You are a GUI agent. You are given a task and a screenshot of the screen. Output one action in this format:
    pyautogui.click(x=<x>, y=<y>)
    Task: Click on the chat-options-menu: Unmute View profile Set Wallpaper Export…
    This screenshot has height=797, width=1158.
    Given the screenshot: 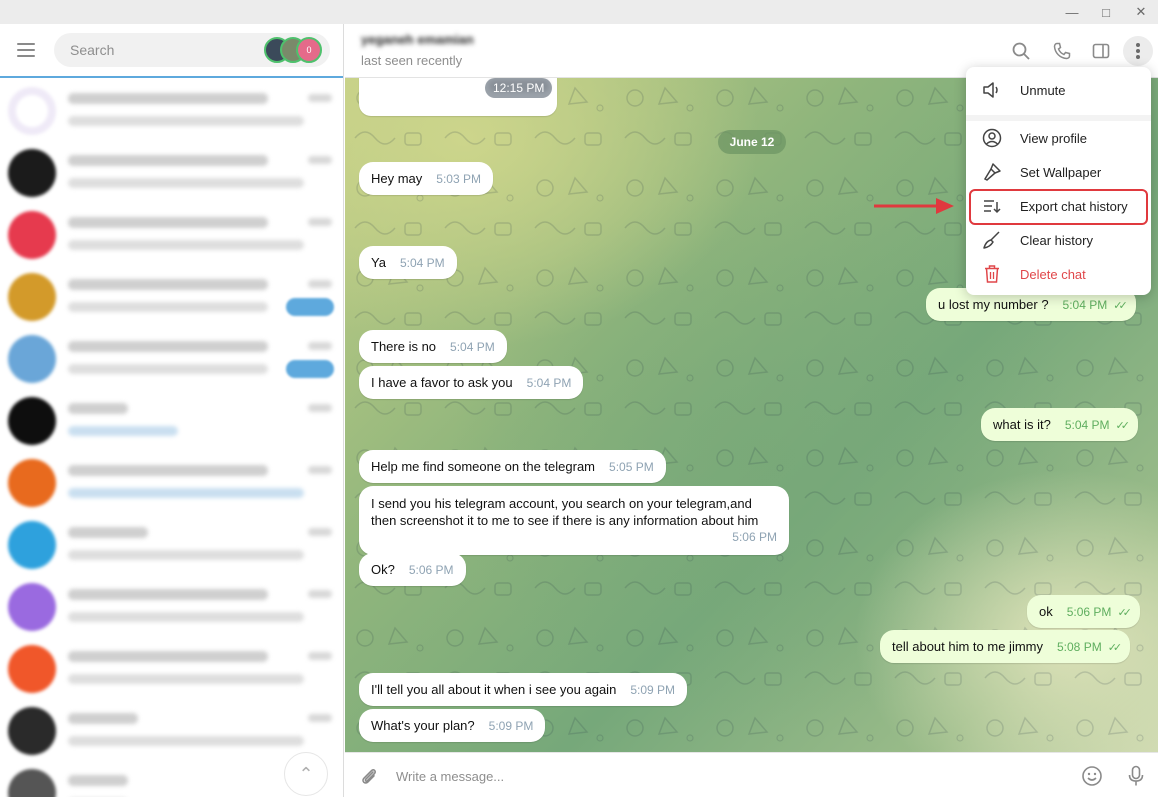 What is the action you would take?
    pyautogui.click(x=1058, y=181)
    